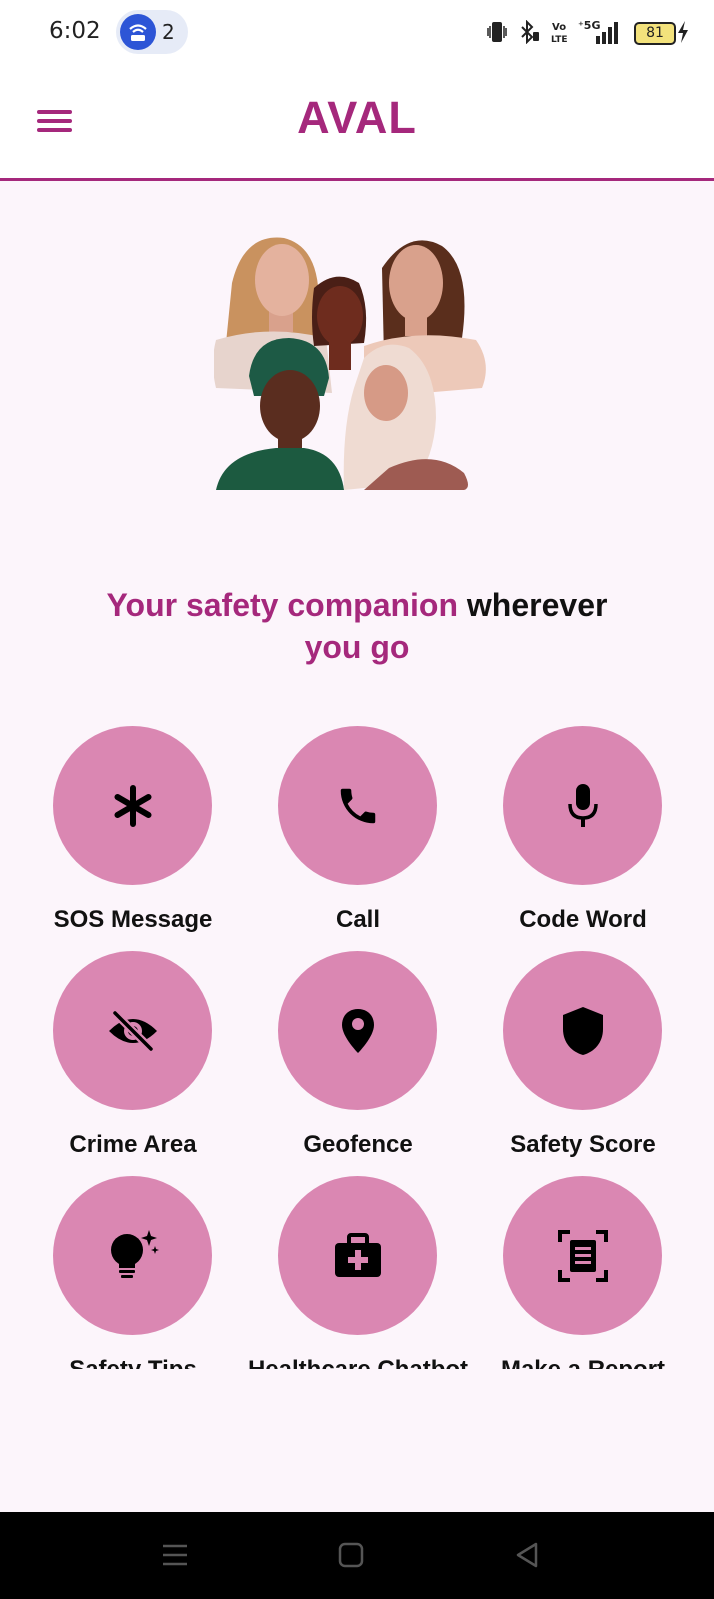 The width and height of the screenshot is (714, 1599). I want to click on code-word-button, so click(582, 805).